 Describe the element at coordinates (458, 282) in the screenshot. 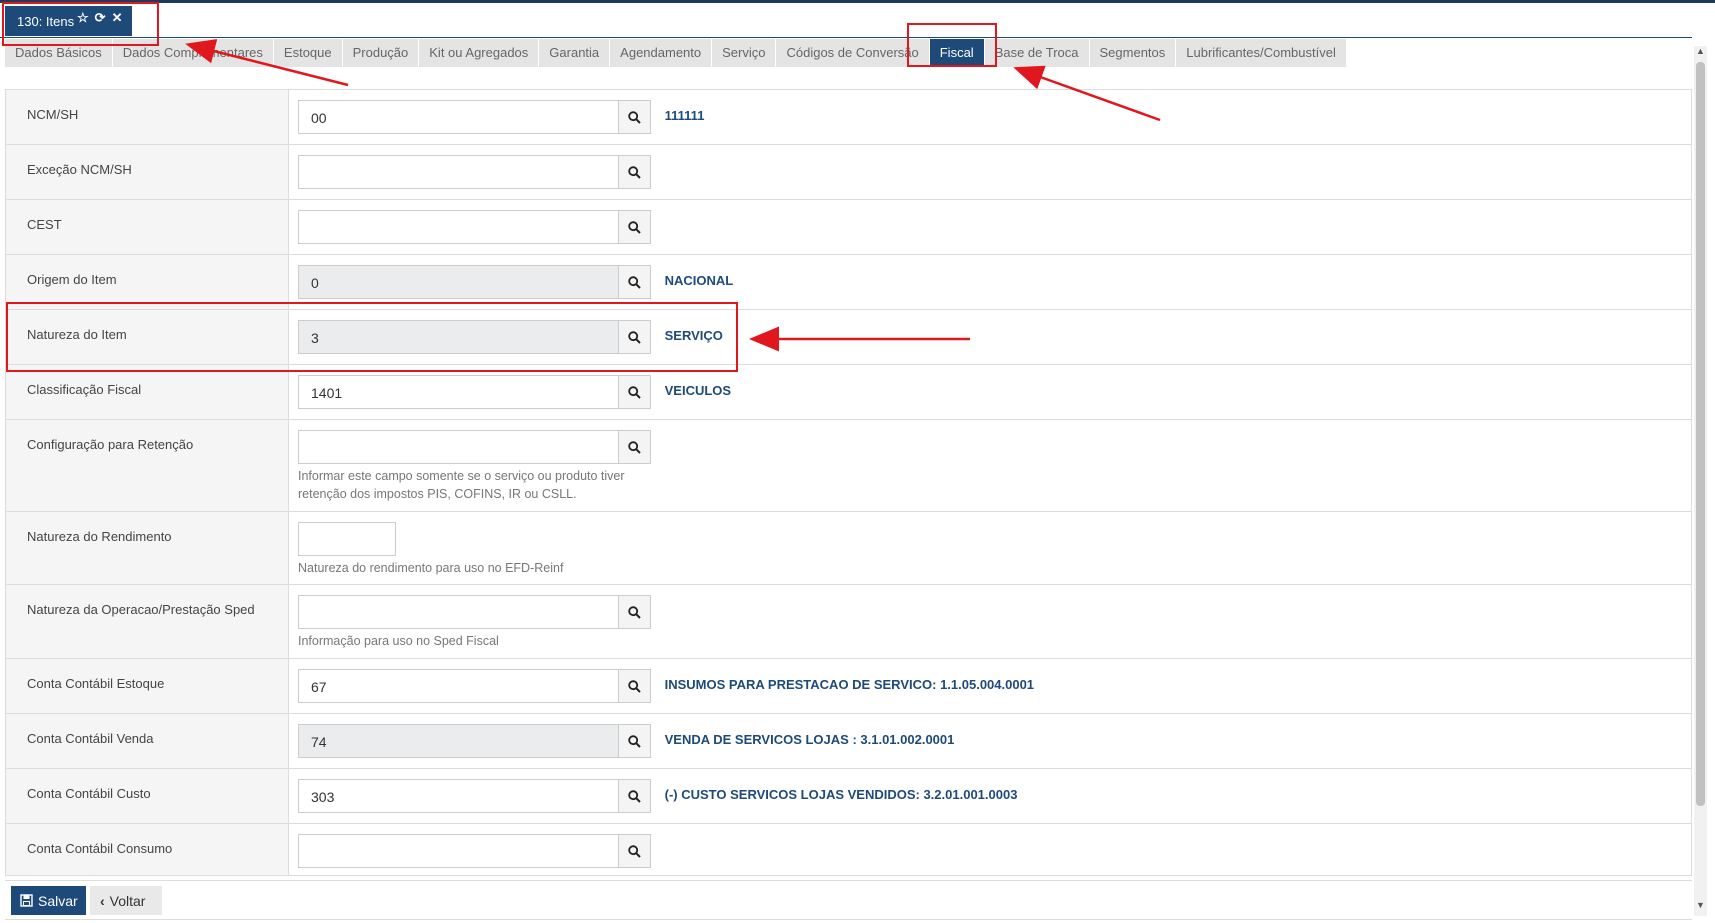

I see `origem-input: 0` at that location.